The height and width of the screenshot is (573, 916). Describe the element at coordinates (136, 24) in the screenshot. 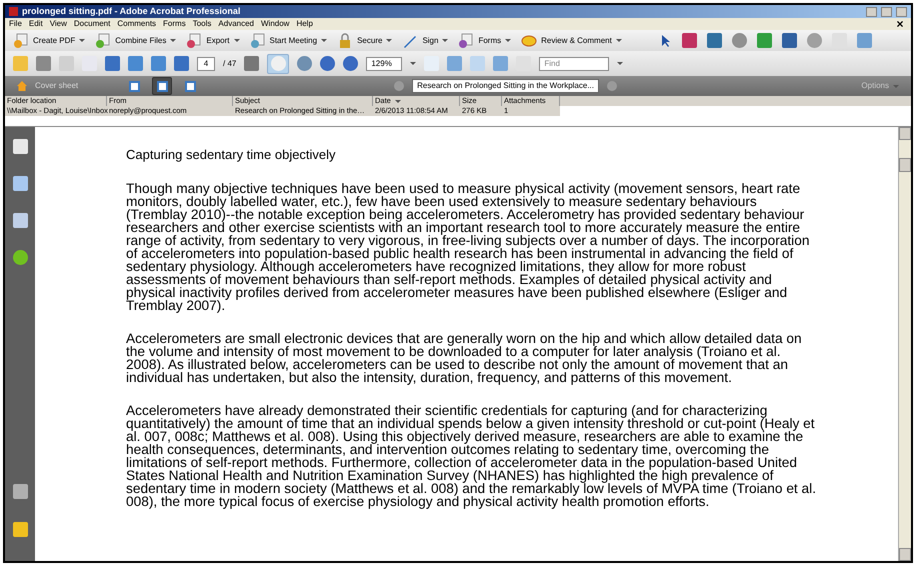

I see `menu-item: Comments` at that location.